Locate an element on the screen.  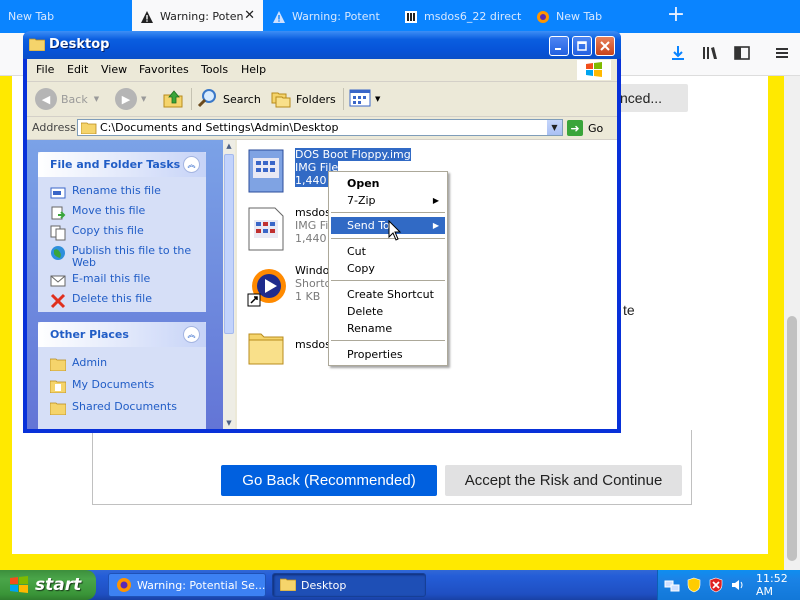
context-copy: Copy is located at coordinates (388, 268).